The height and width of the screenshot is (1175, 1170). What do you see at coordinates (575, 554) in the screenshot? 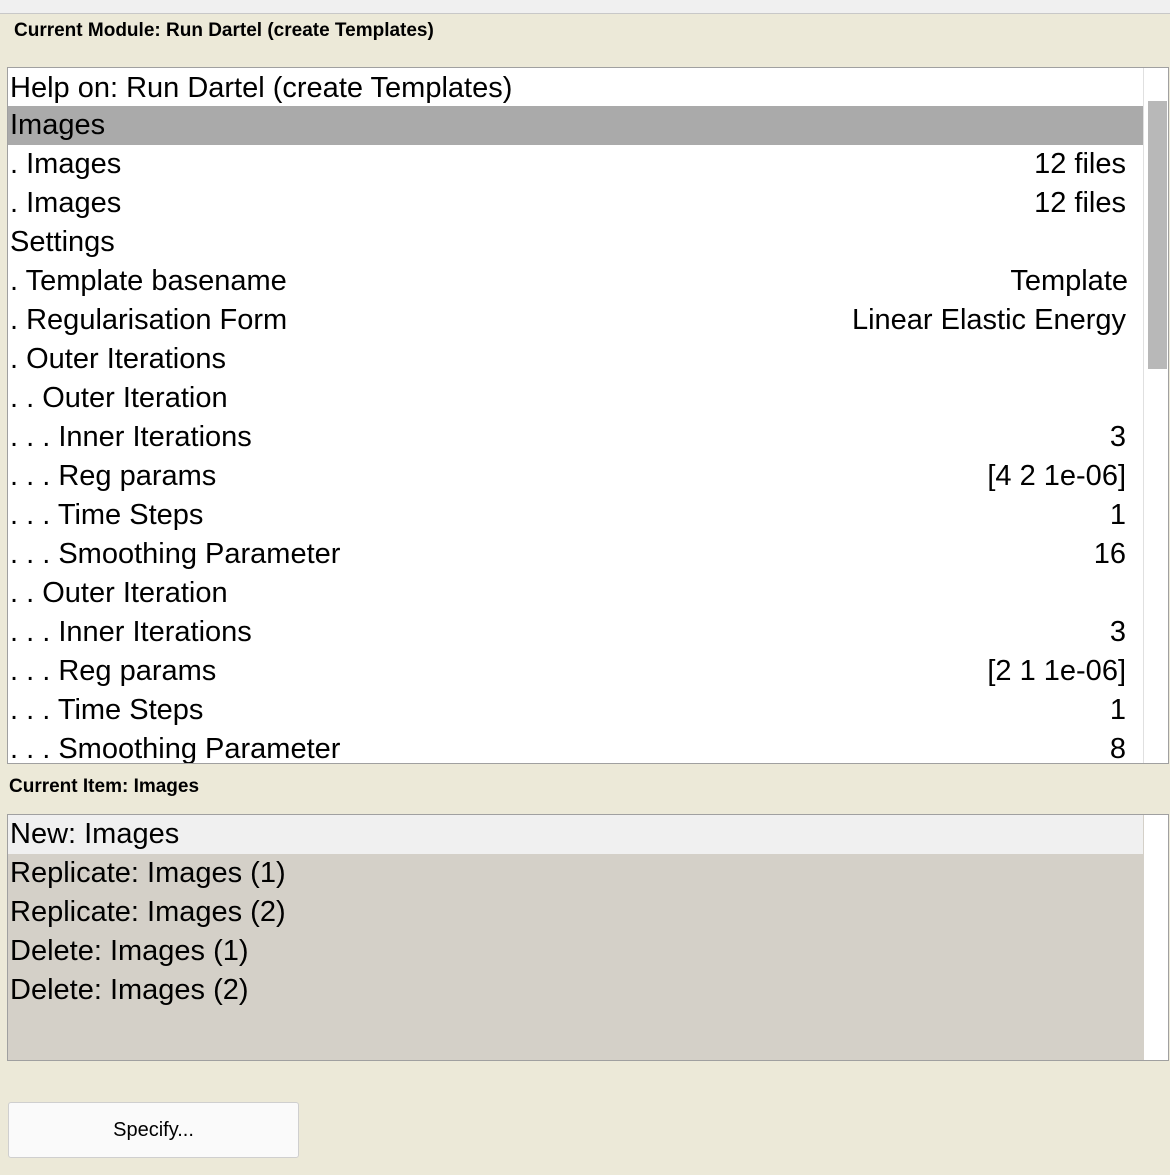
I see `module-row: . . . Smoothing Parameter 16` at bounding box center [575, 554].